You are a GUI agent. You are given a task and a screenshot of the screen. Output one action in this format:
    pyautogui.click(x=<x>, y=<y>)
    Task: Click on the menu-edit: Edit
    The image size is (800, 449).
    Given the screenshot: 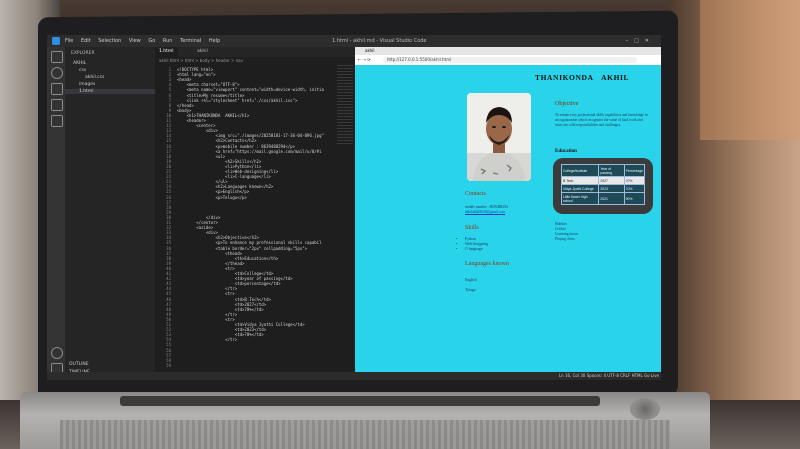 What is the action you would take?
    pyautogui.click(x=86, y=41)
    